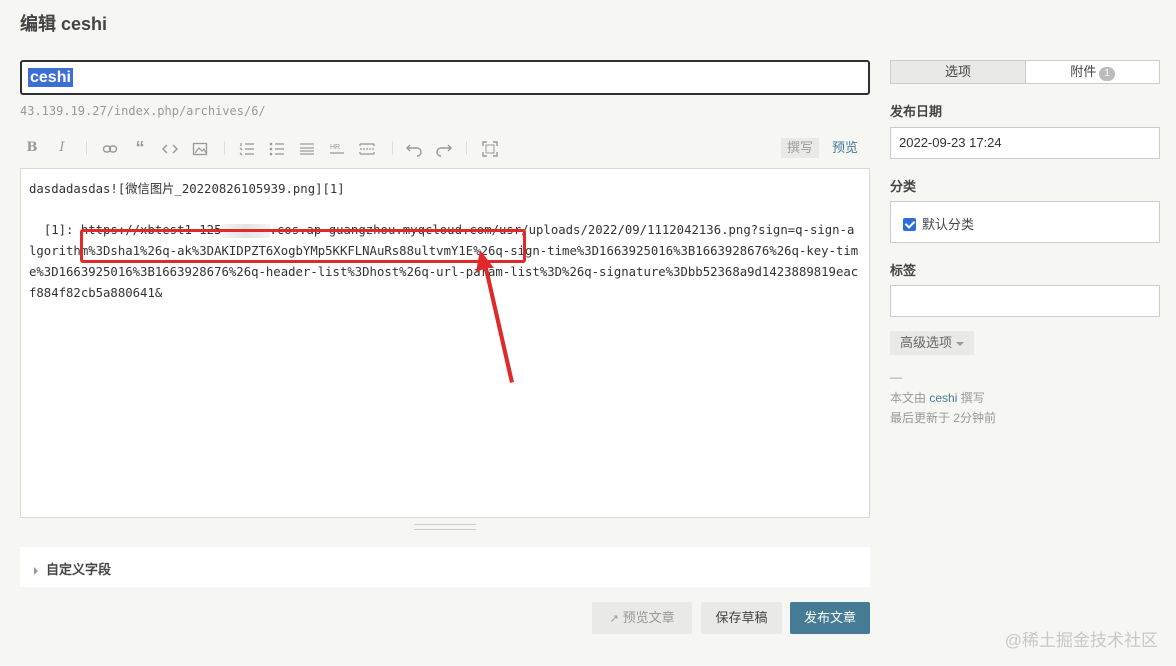 The width and height of the screenshot is (1176, 666). What do you see at coordinates (916, 111) in the screenshot?
I see `publish-date-label: 发布日期` at bounding box center [916, 111].